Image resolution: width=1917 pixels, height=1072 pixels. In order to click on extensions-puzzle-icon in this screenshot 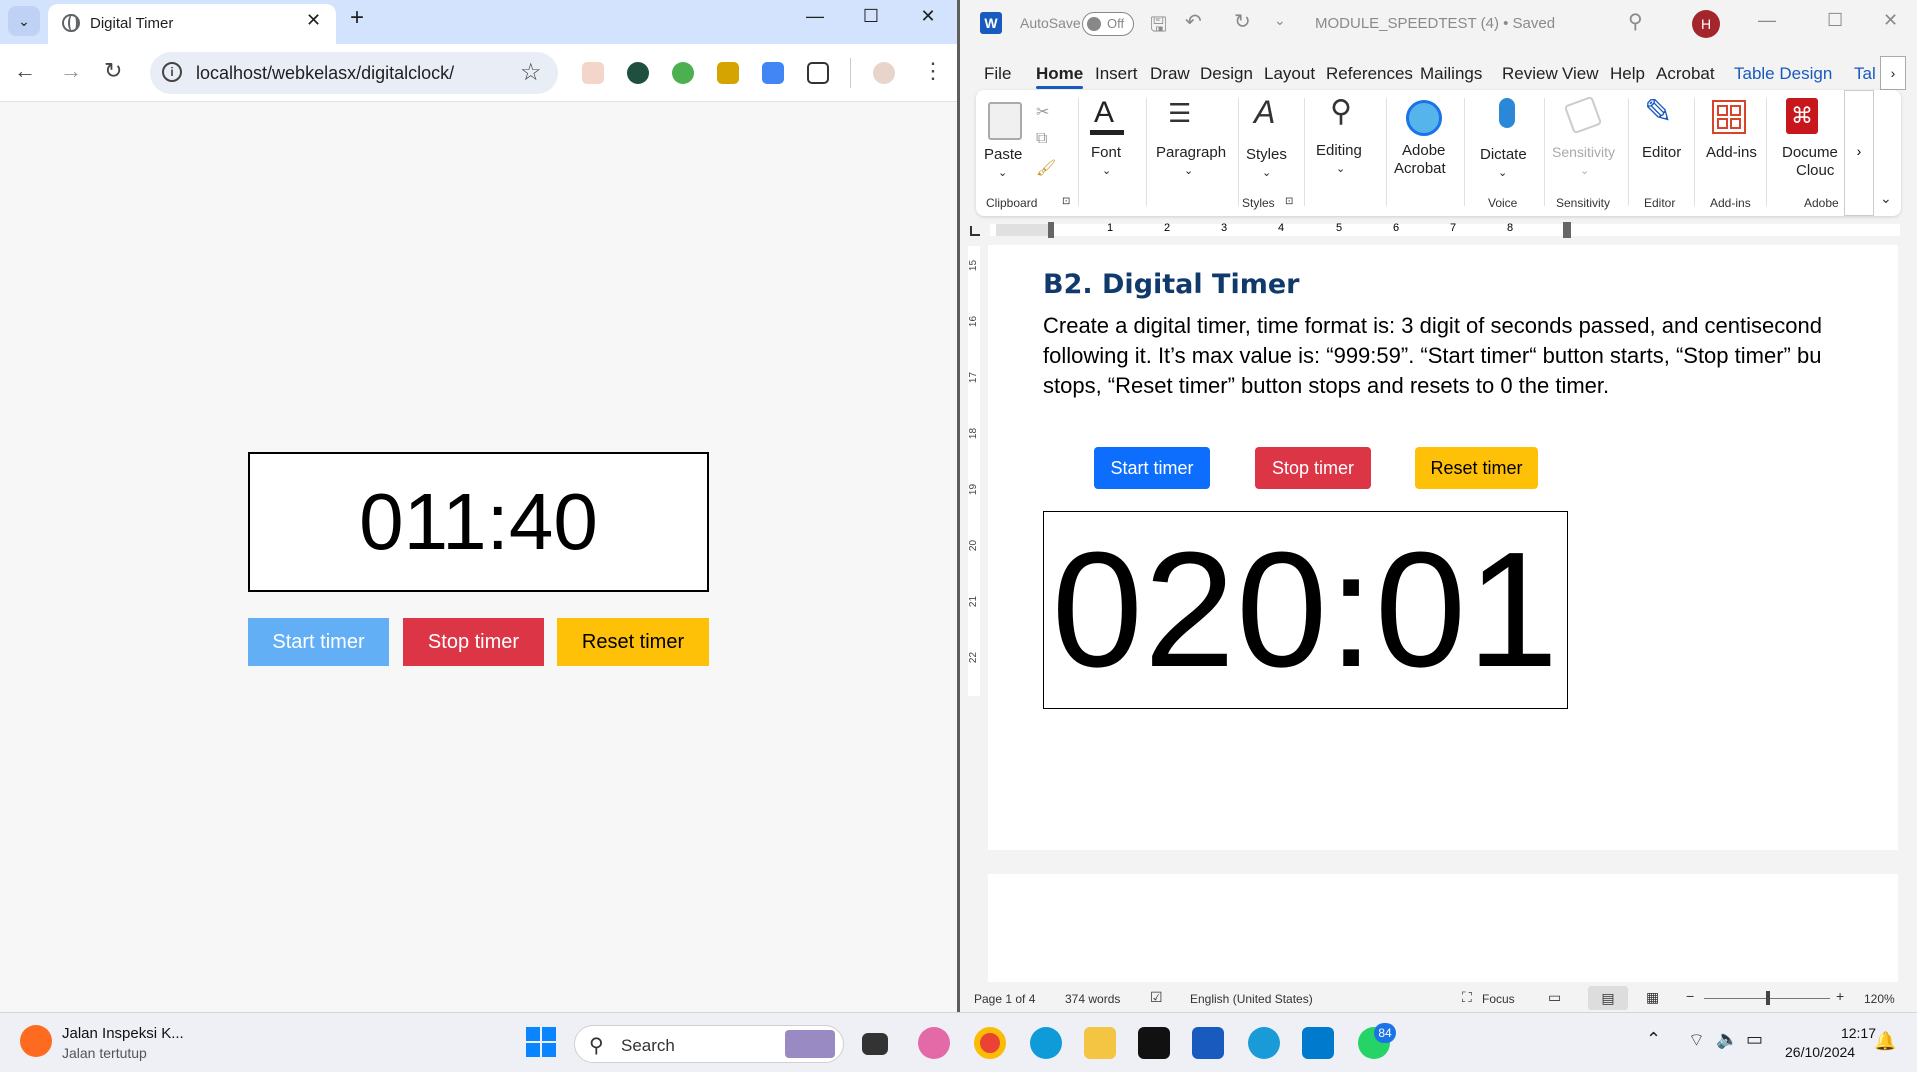, I will do `click(818, 73)`.